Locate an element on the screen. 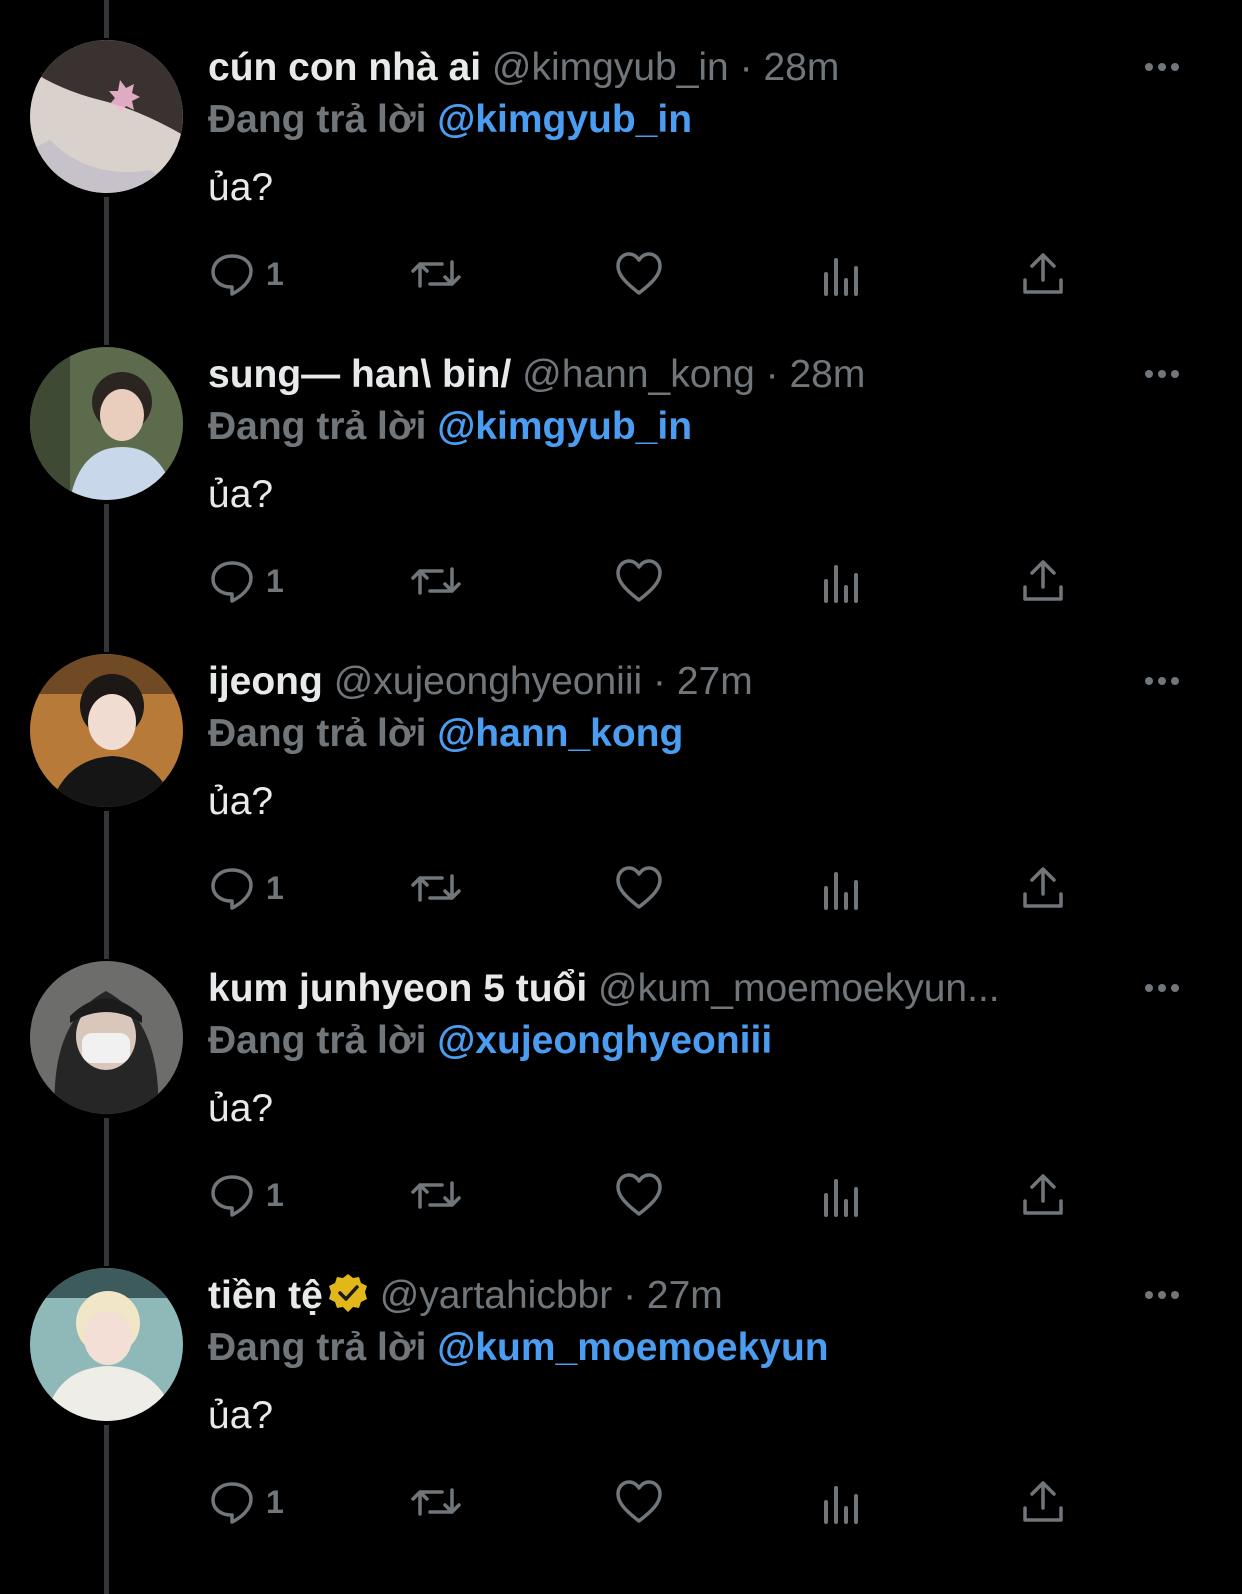 The height and width of the screenshot is (1594, 1242). replying-to: Đang trả lời @kum_moemoekyun is located at coordinates (518, 1348).